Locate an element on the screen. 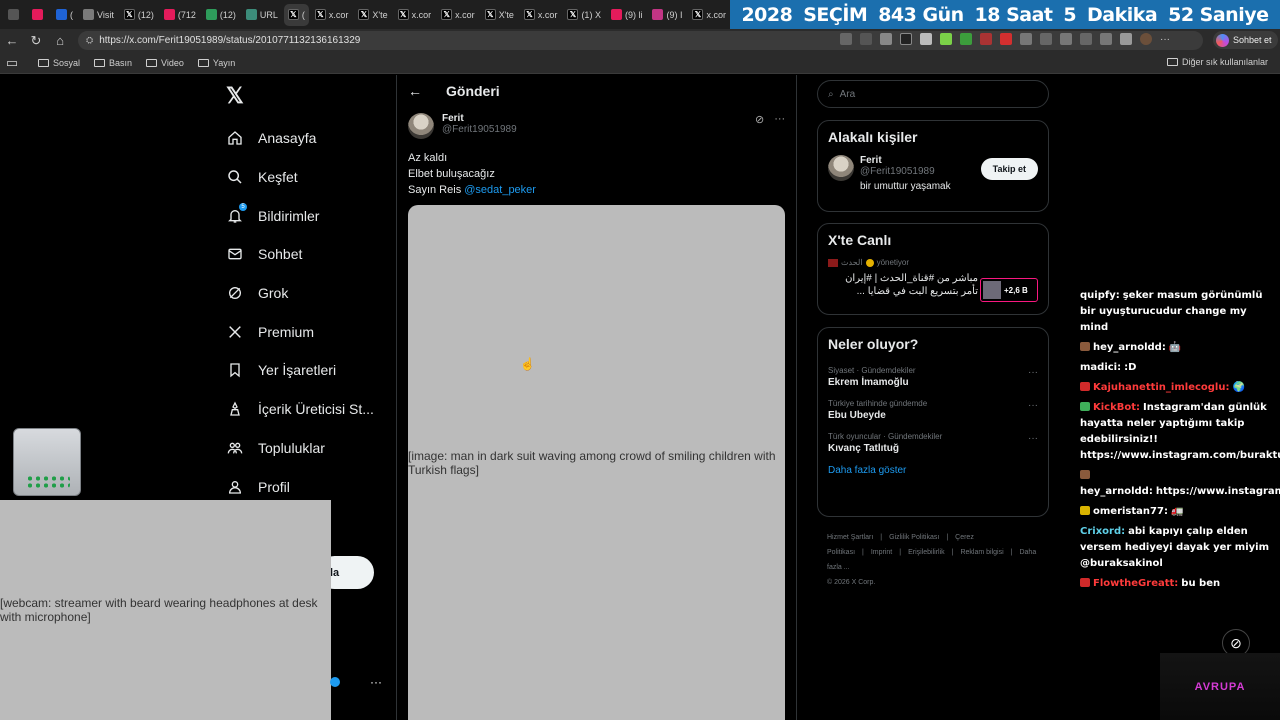 The height and width of the screenshot is (720, 1280). footer-link: Erişilebilirlik is located at coordinates (926, 552).